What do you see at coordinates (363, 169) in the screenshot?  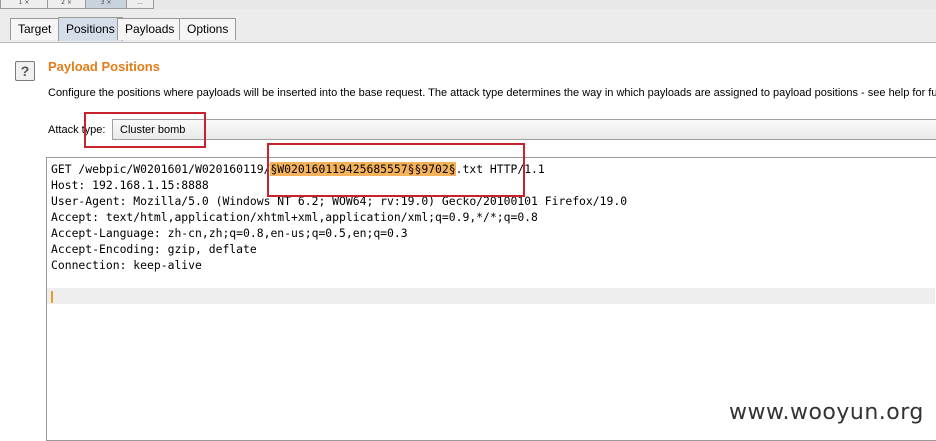 I see `payload-position-marker: §W020160119425685557§§9702§` at bounding box center [363, 169].